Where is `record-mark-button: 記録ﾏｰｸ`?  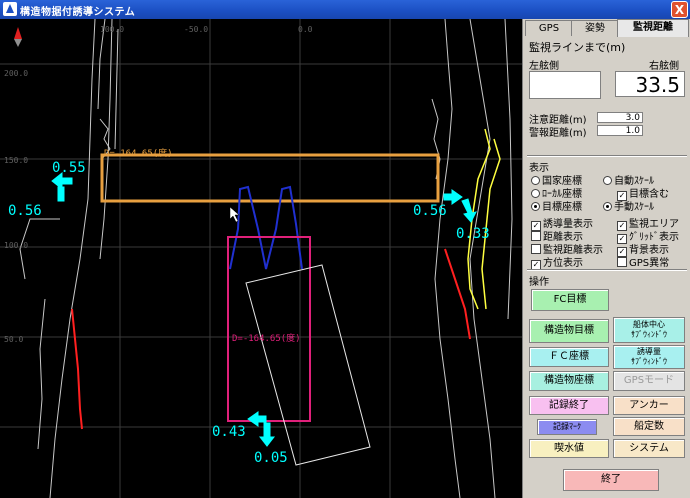
record-mark-button: 記録ﾏｰｸ is located at coordinates (567, 427).